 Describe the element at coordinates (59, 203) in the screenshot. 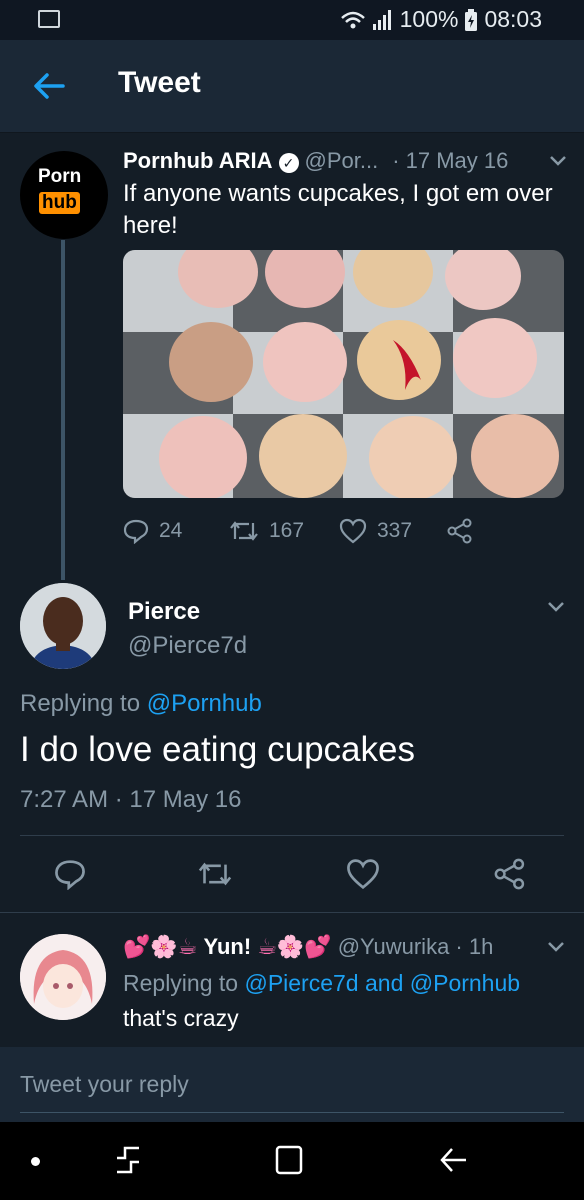

I see `avatar-logo-badge: hub` at that location.